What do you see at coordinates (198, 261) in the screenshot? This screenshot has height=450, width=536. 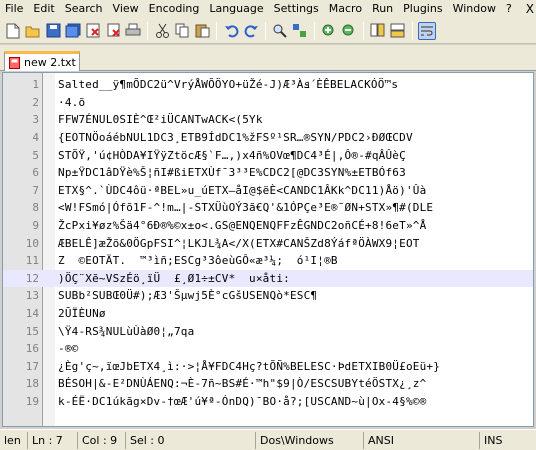 I see `line-text: Z ©EOTÄT. ™³ìñ;ESCg³3ôeùGÔ«æ³¼; ó¹I¦®B` at bounding box center [198, 261].